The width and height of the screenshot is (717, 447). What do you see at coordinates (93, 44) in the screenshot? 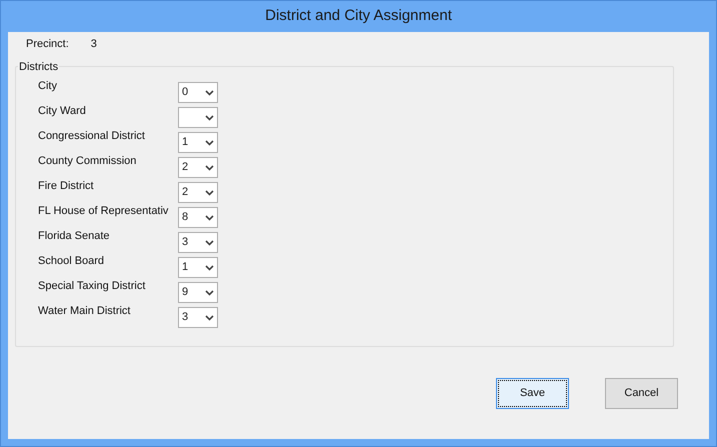
I see `precinct-value: 3` at bounding box center [93, 44].